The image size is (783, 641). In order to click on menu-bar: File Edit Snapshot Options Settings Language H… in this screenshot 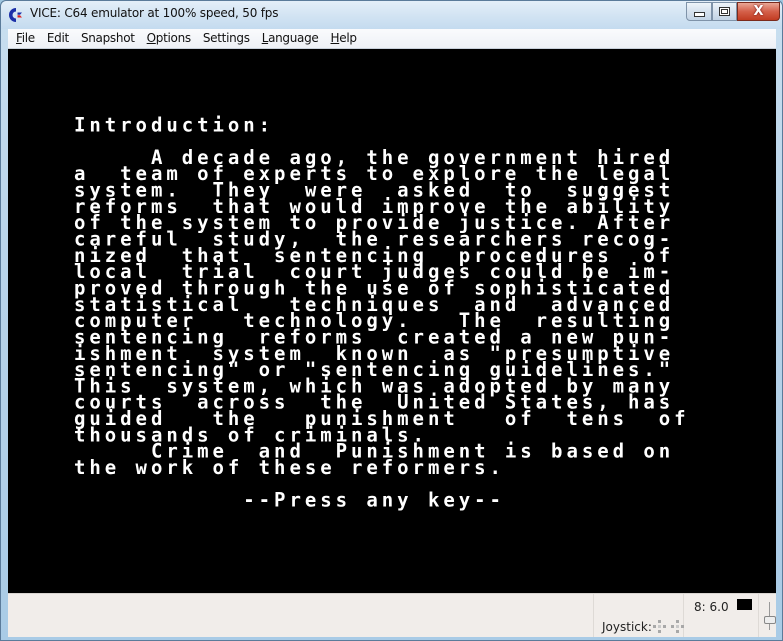, I will do `click(392, 39)`.